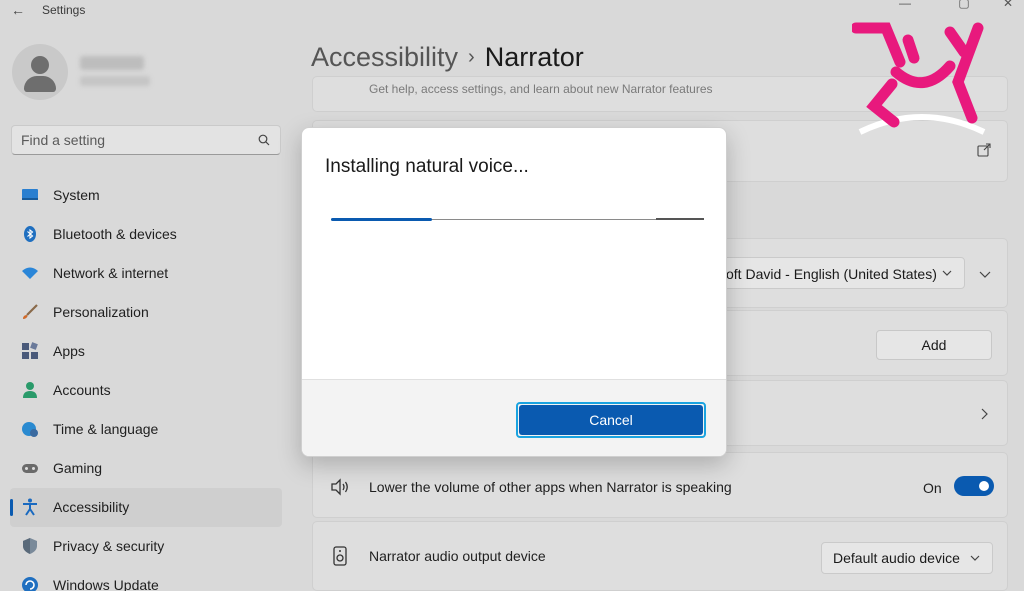 This screenshot has height=591, width=1024. I want to click on cancel-button-label: Cancel, so click(611, 420).